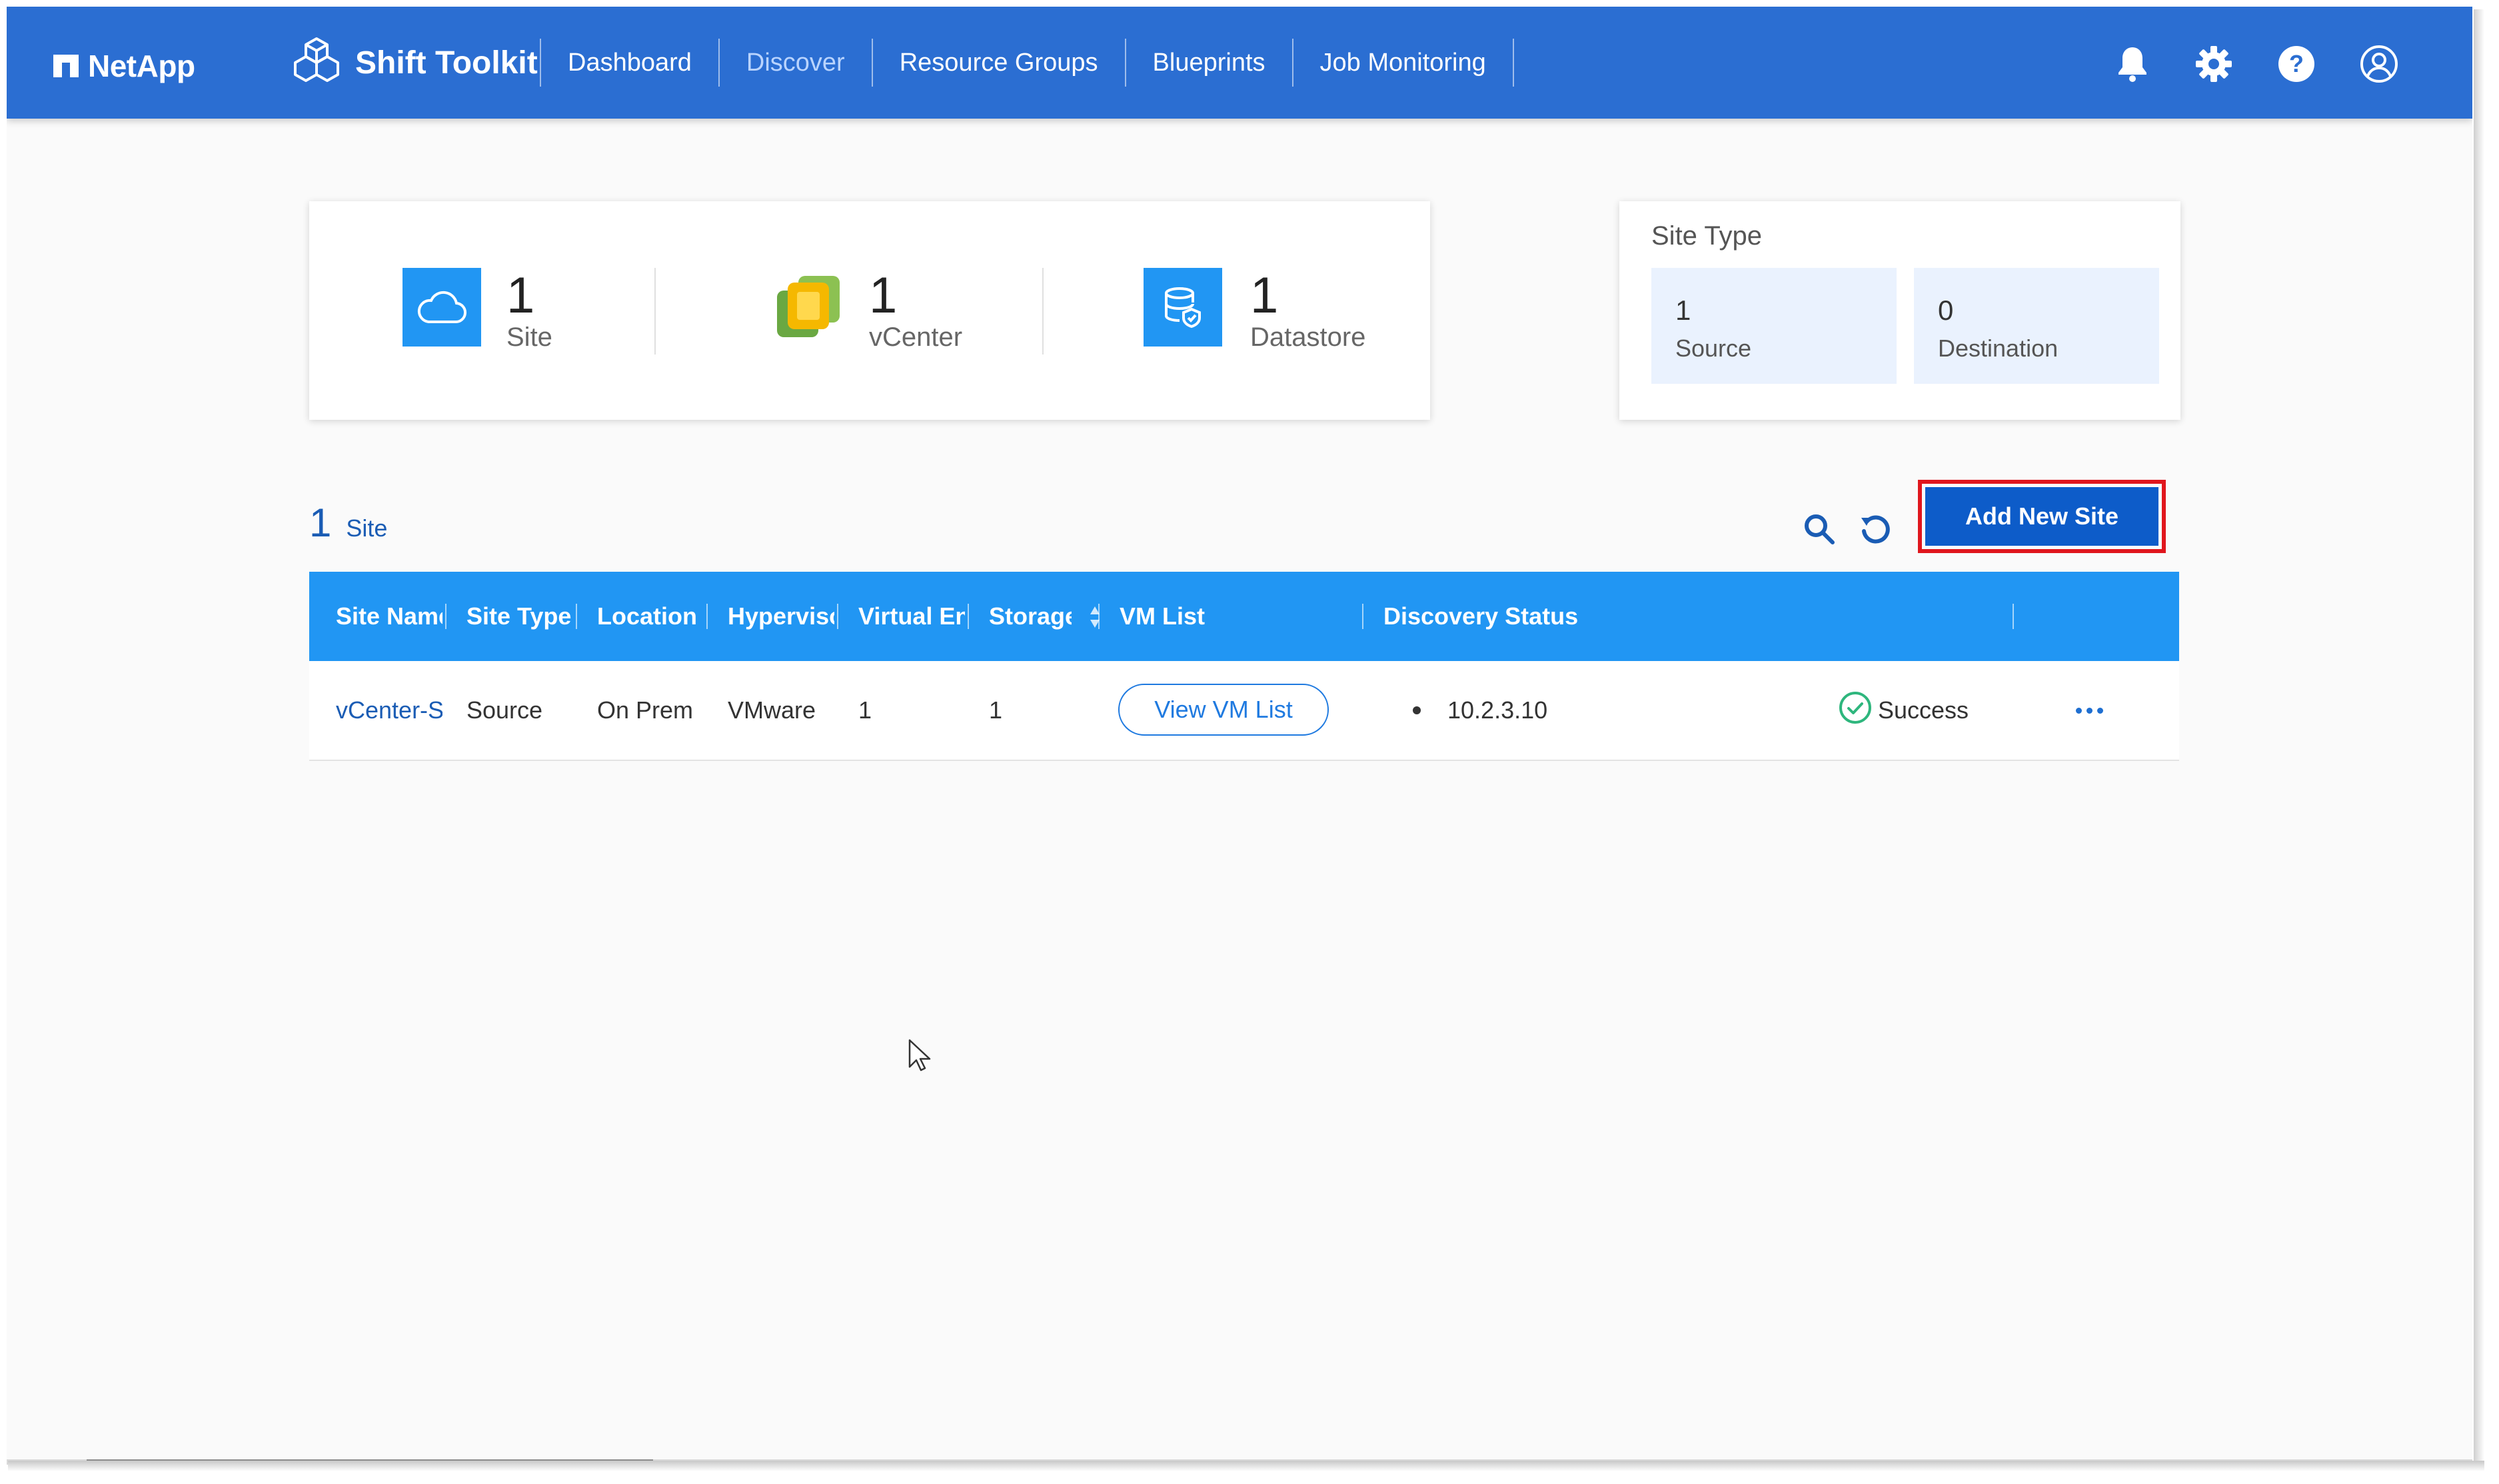  What do you see at coordinates (645, 710) in the screenshot?
I see `cell-location: On Prem` at bounding box center [645, 710].